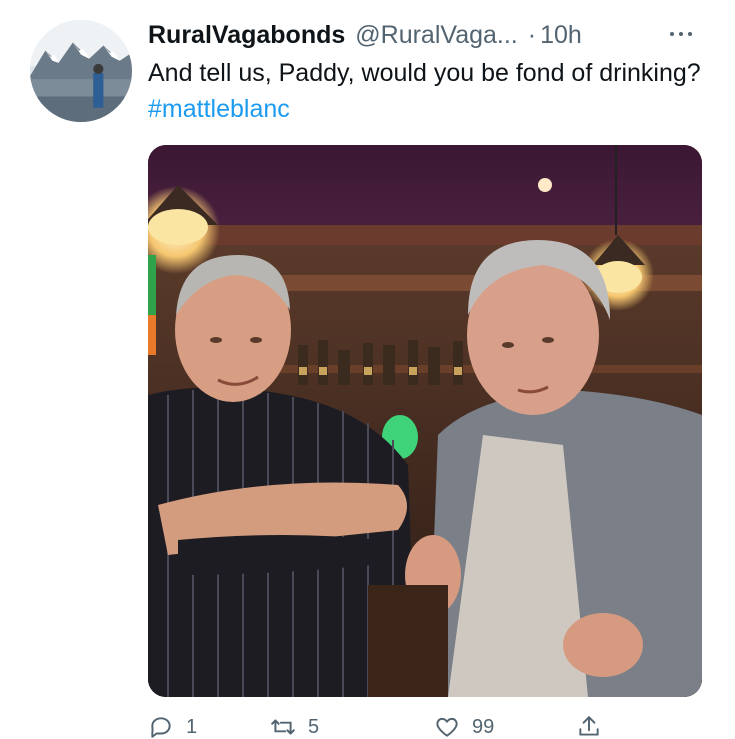 The image size is (735, 739). Describe the element at coordinates (388, 725) in the screenshot. I see `tweet-actions: 1 5 99` at that location.